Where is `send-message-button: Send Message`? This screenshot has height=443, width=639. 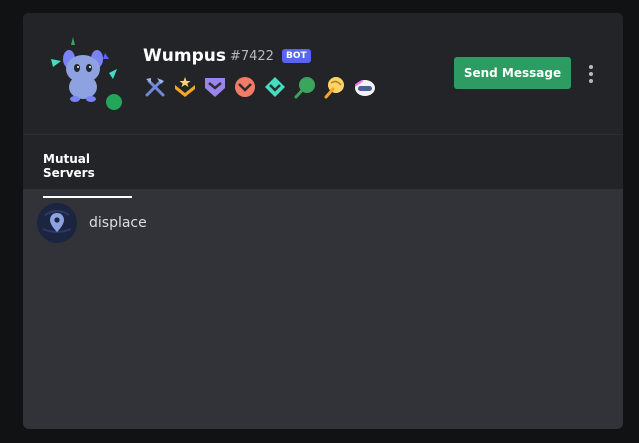 send-message-button: Send Message is located at coordinates (512, 73).